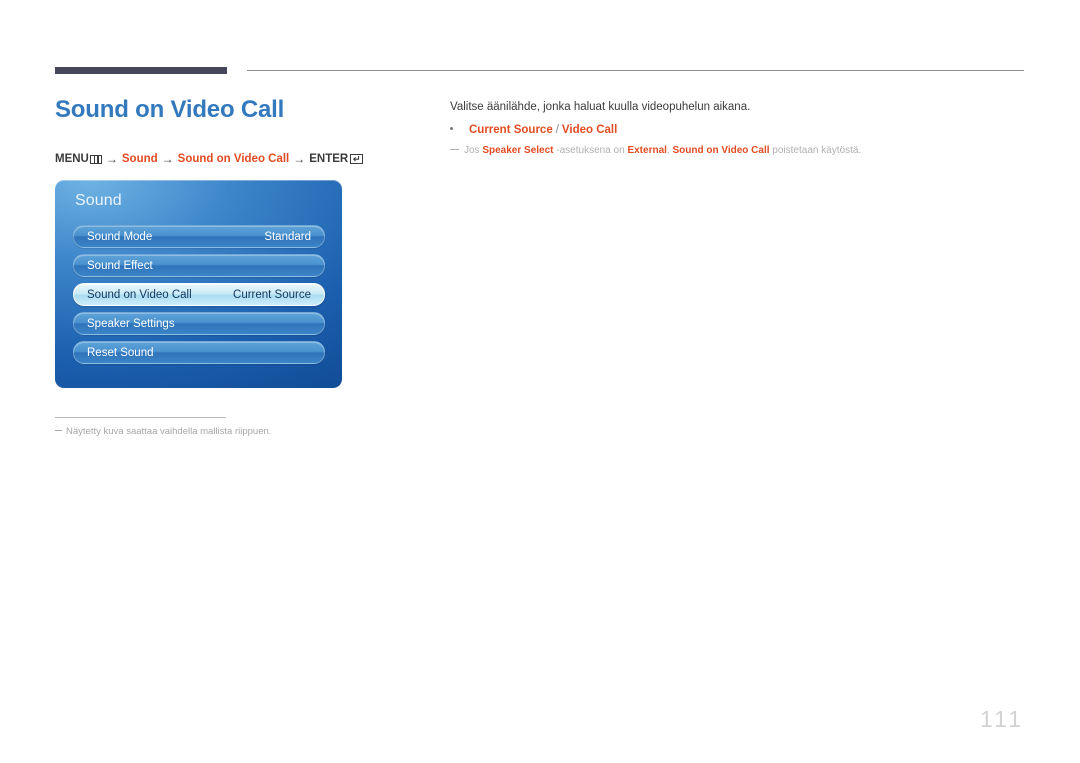 This screenshot has height=763, width=1080. What do you see at coordinates (98, 200) in the screenshot?
I see `osd-heading: Sound` at bounding box center [98, 200].